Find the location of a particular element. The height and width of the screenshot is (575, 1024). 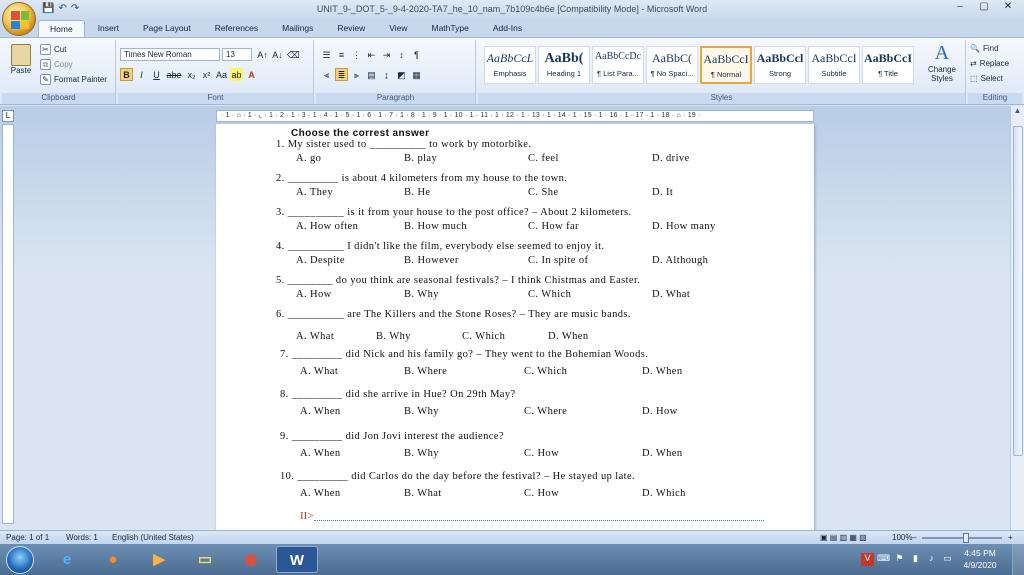

strikethrough-button: abe is located at coordinates (174, 74).